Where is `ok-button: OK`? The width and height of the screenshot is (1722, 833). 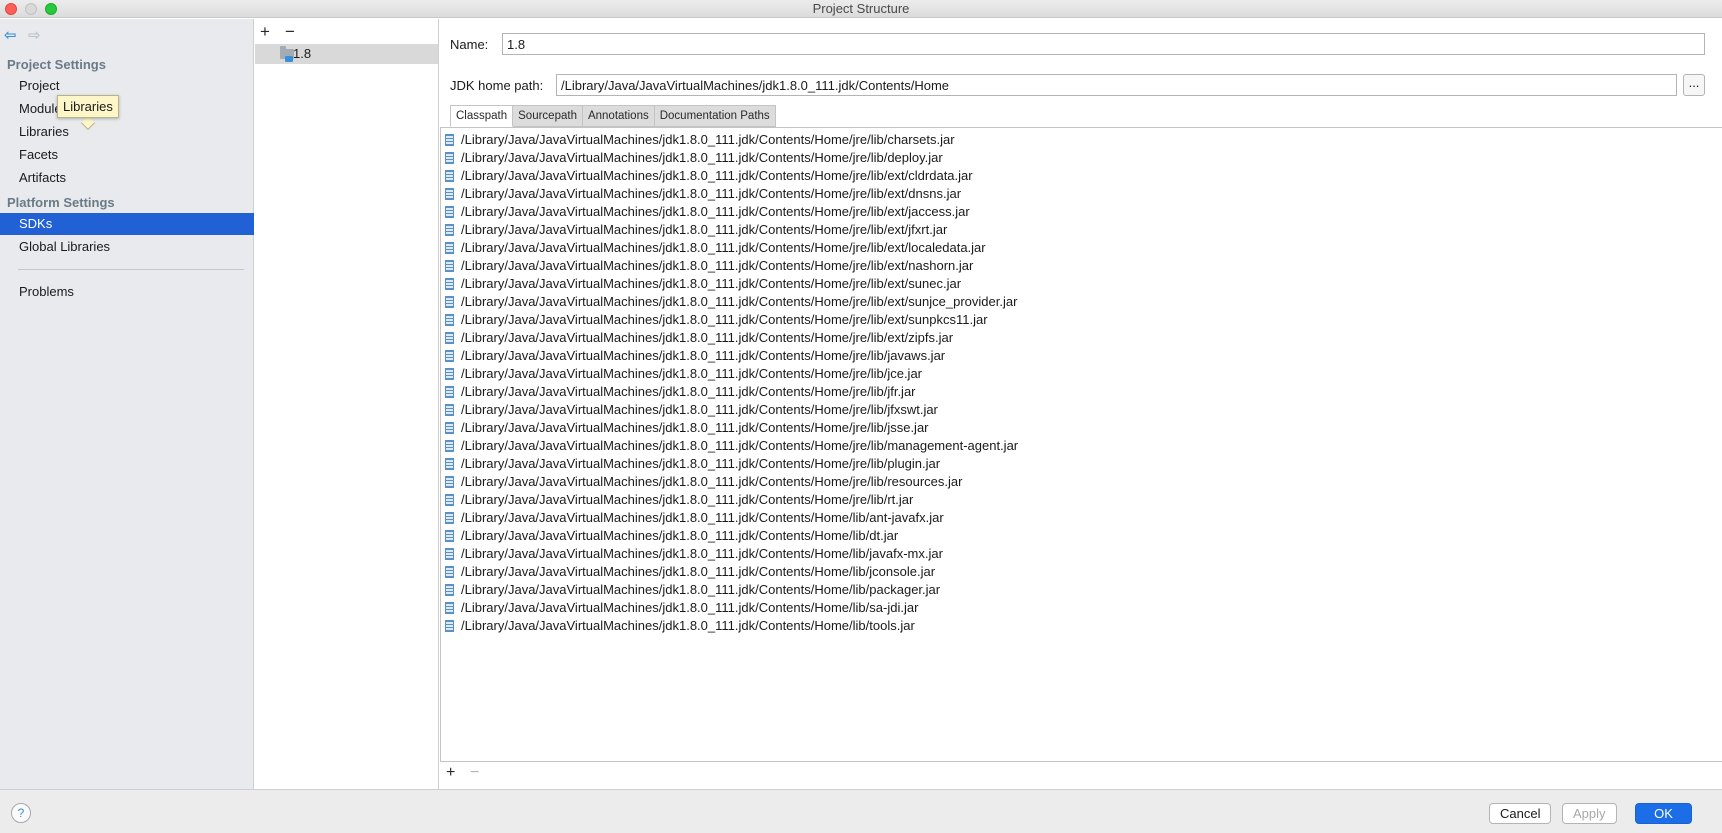 ok-button: OK is located at coordinates (1663, 813).